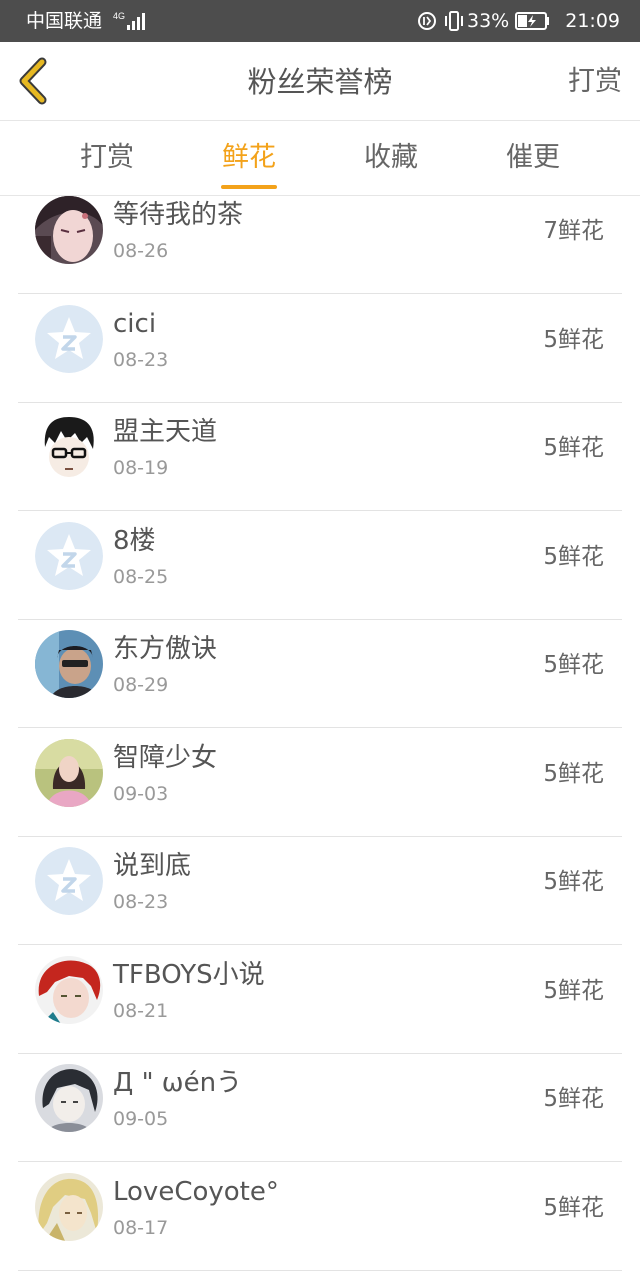 This screenshot has height=1280, width=640. Describe the element at coordinates (320, 891) in the screenshot. I see `fan-row: 说到底 08-23 5鲜花` at that location.